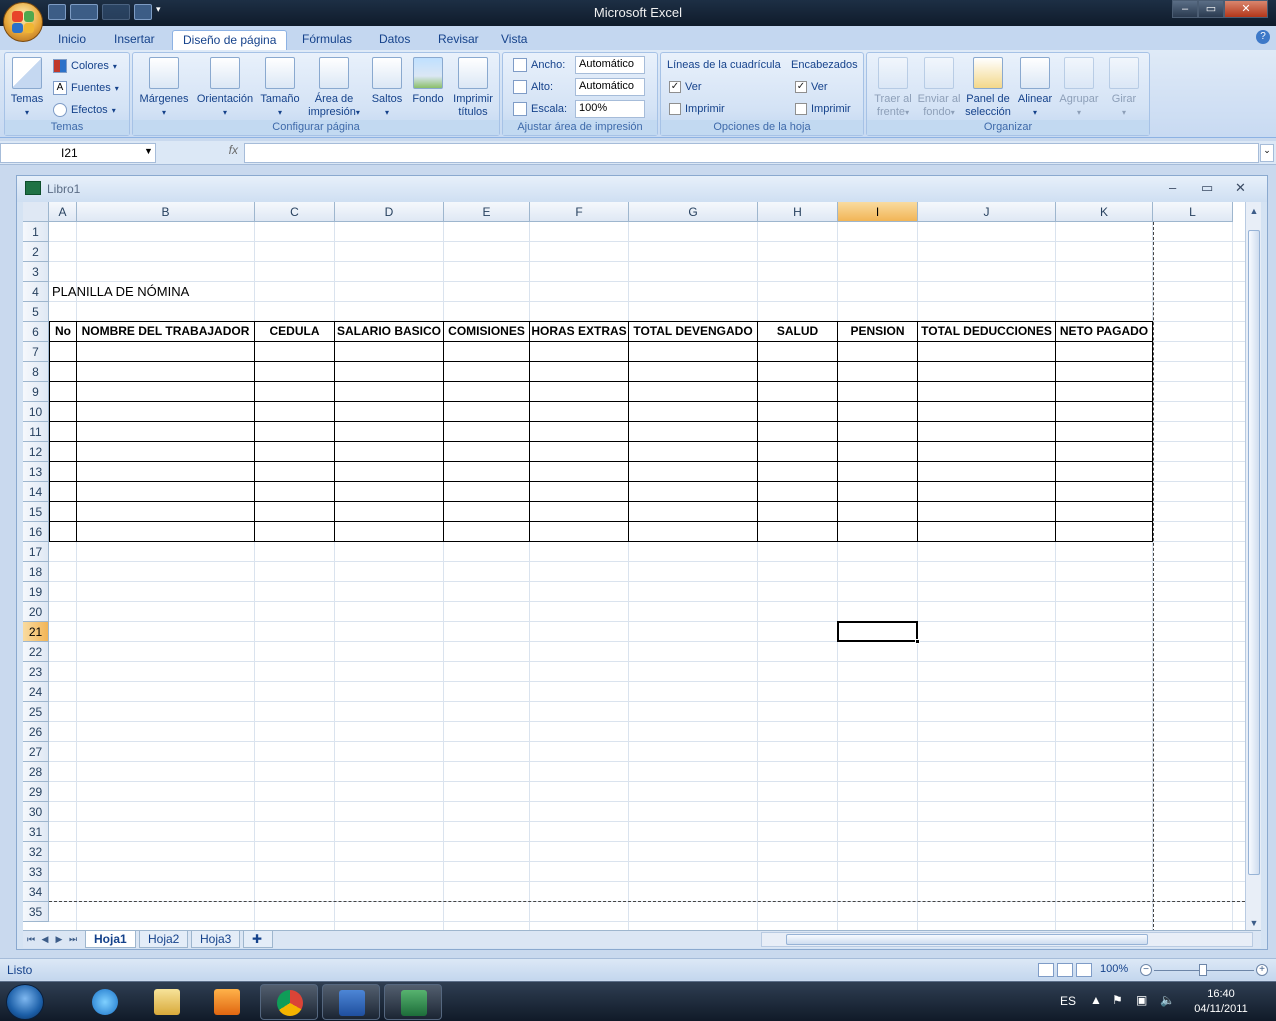  I want to click on row-header-1: 1, so click(36, 232).